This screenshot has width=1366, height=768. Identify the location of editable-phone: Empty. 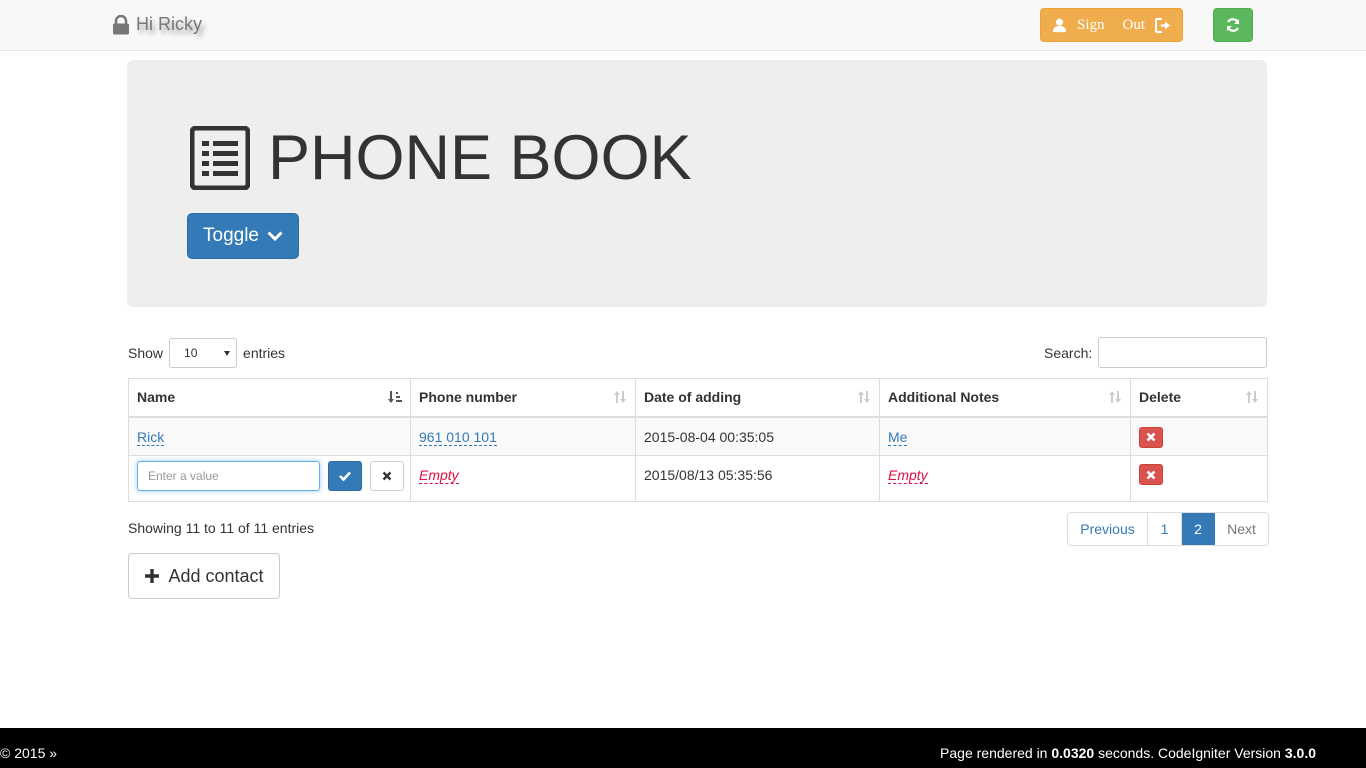
(439, 475).